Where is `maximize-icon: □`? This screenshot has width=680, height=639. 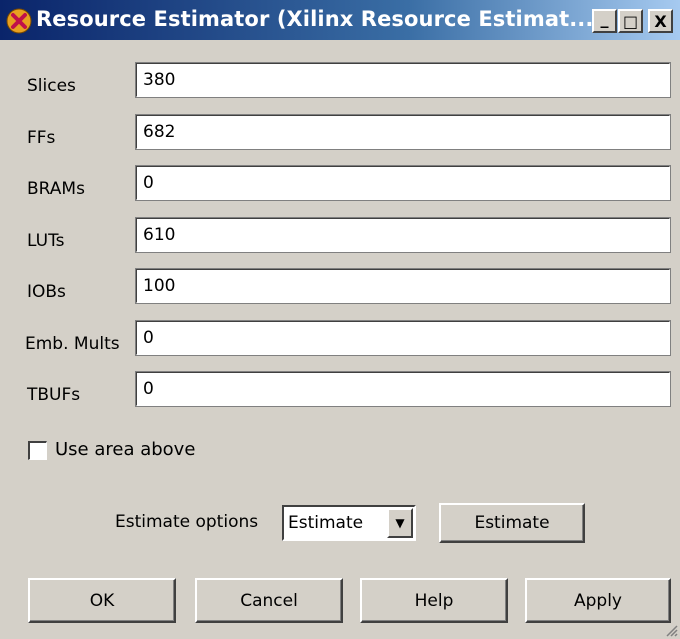 maximize-icon: □ is located at coordinates (630, 21).